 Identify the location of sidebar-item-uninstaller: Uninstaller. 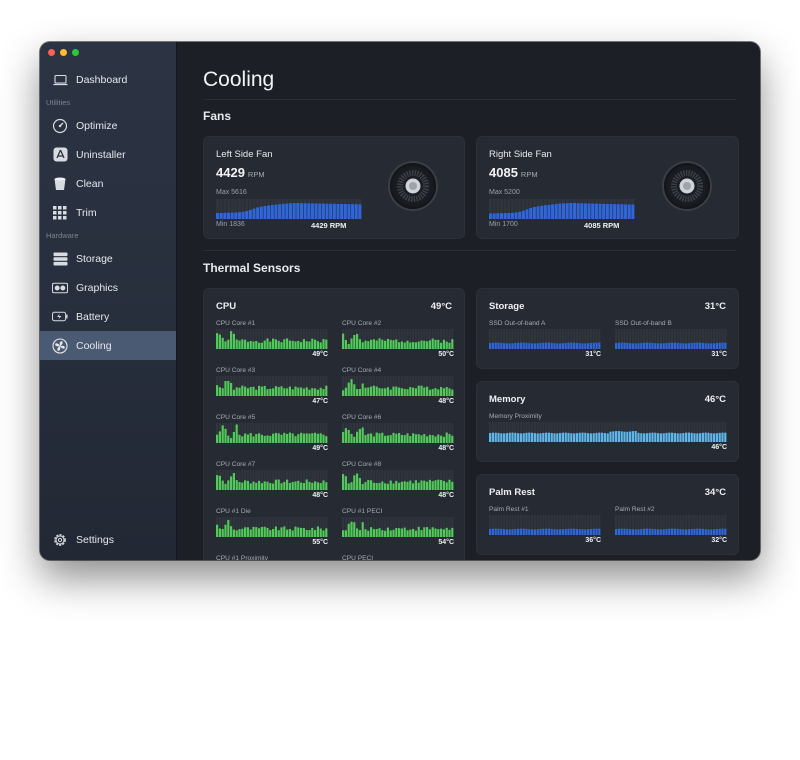
(108, 154).